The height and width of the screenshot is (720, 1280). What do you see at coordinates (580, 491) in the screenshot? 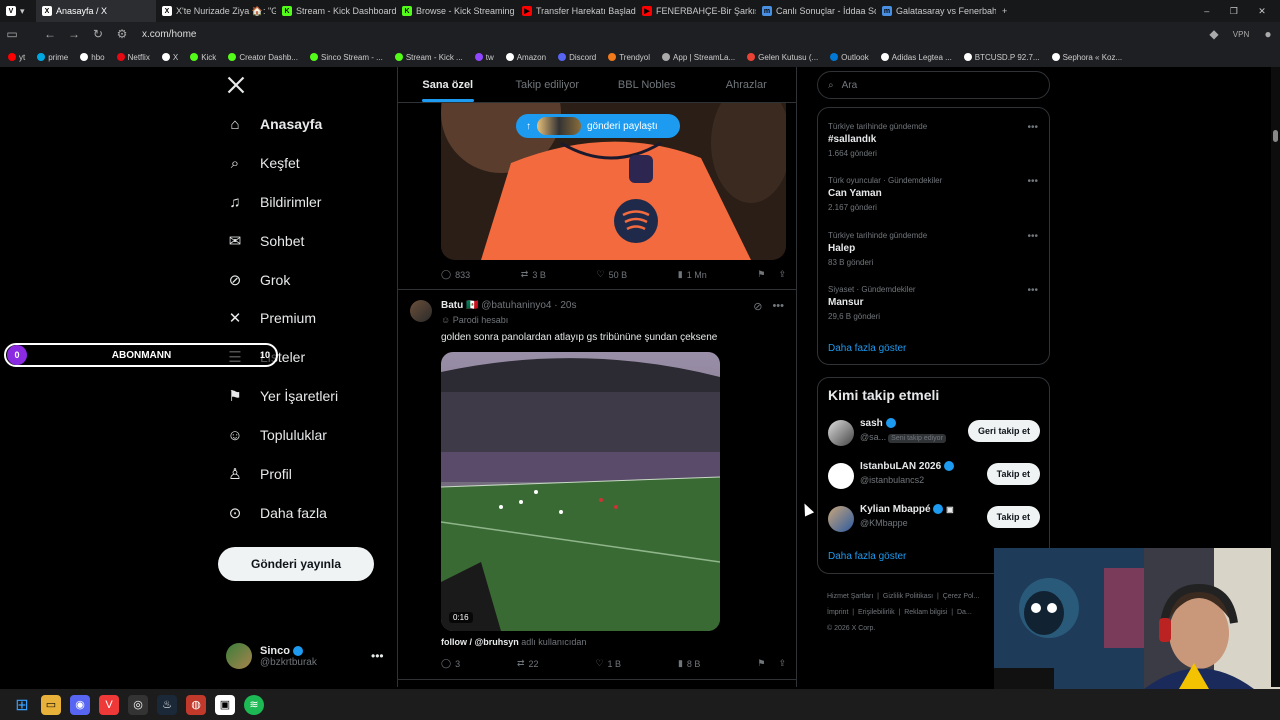
I see `tweet-video: 0:16` at bounding box center [580, 491].